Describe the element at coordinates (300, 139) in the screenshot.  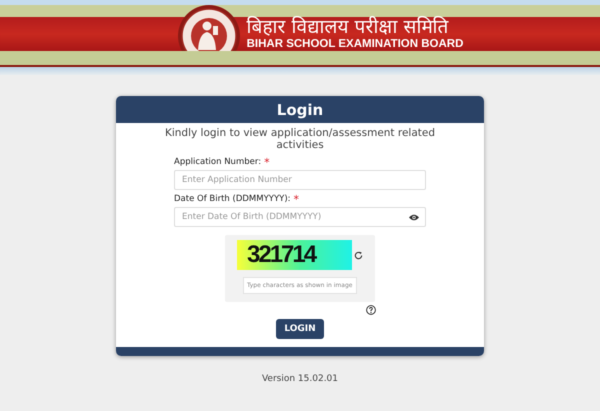
I see `login-instructions: Kindly login to view application/assessment related activities` at that location.